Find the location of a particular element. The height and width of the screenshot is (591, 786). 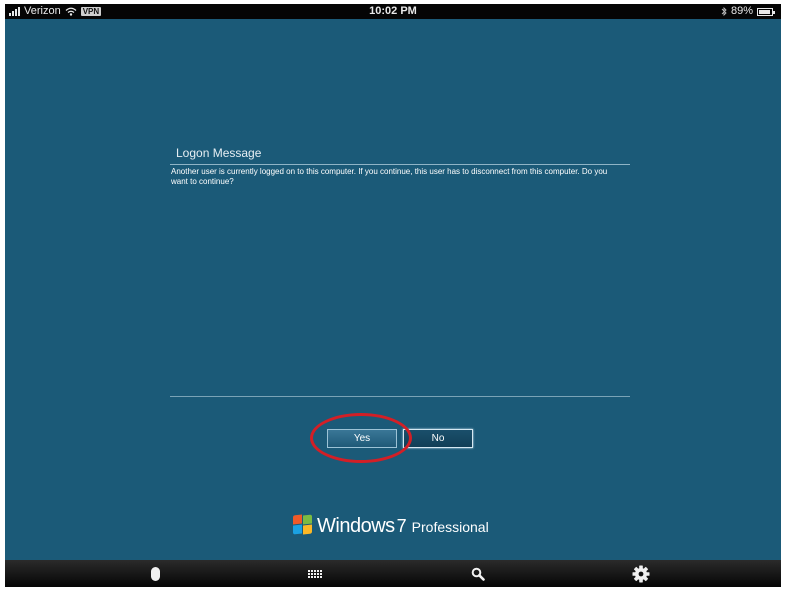

status-bar: Verizon VPN 10:02 PM 89% is located at coordinates (393, 11).